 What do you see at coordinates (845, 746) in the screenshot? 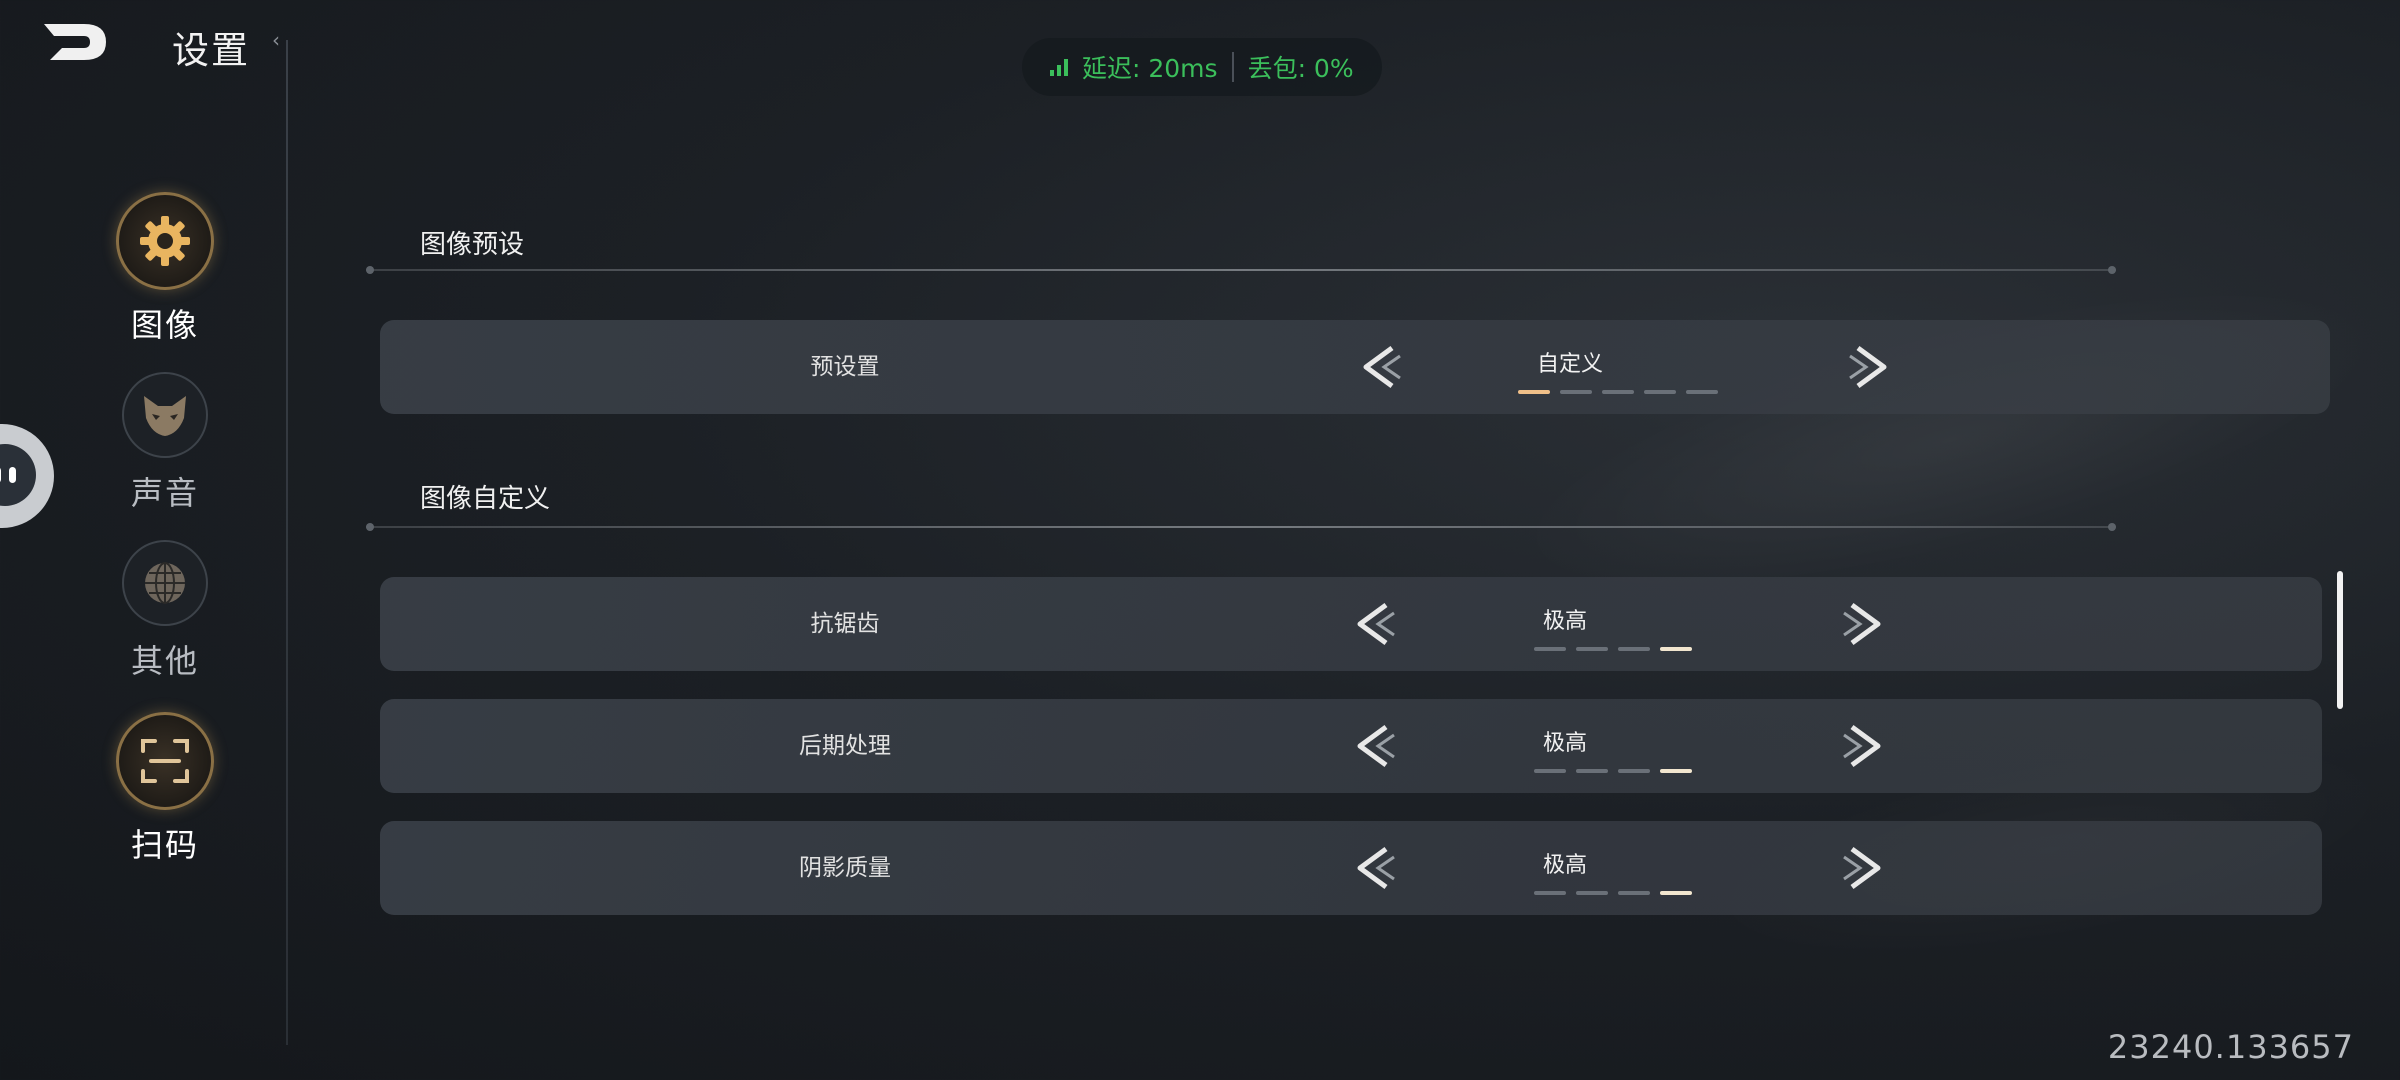
I see `setting-label: 后期处理` at bounding box center [845, 746].